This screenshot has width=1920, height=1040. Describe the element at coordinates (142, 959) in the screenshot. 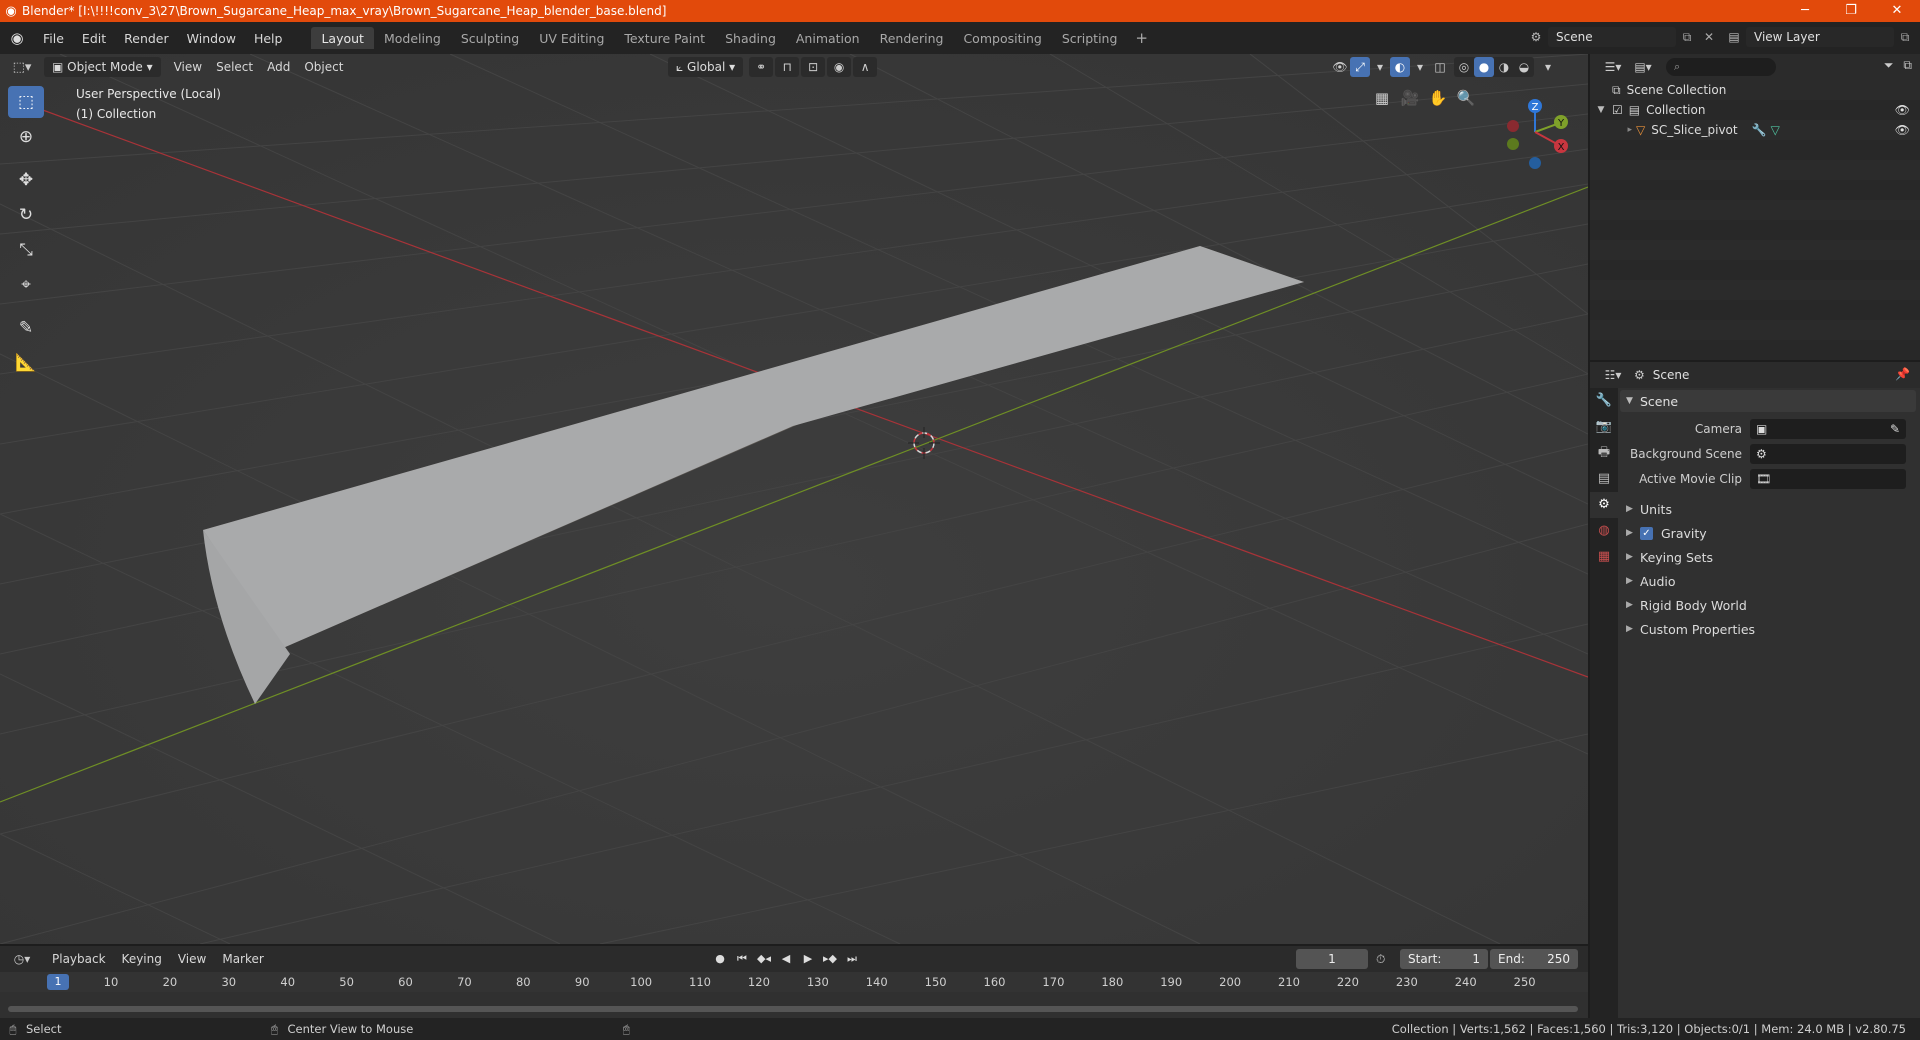

I see `menu-keying: Keying` at that location.